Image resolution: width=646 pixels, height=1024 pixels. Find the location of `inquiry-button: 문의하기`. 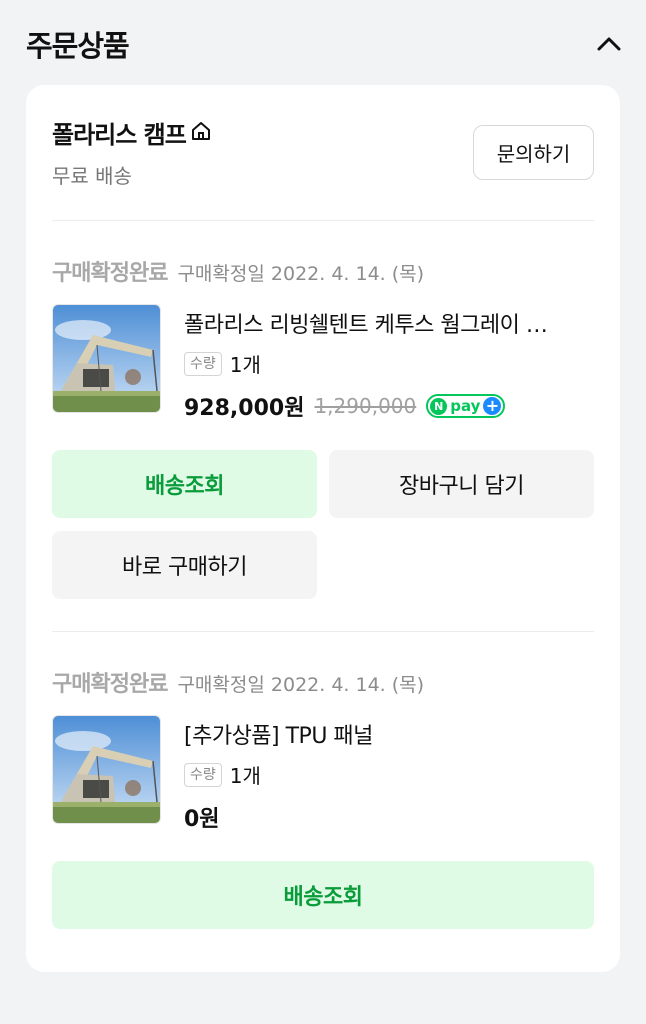

inquiry-button: 문의하기 is located at coordinates (533, 152).